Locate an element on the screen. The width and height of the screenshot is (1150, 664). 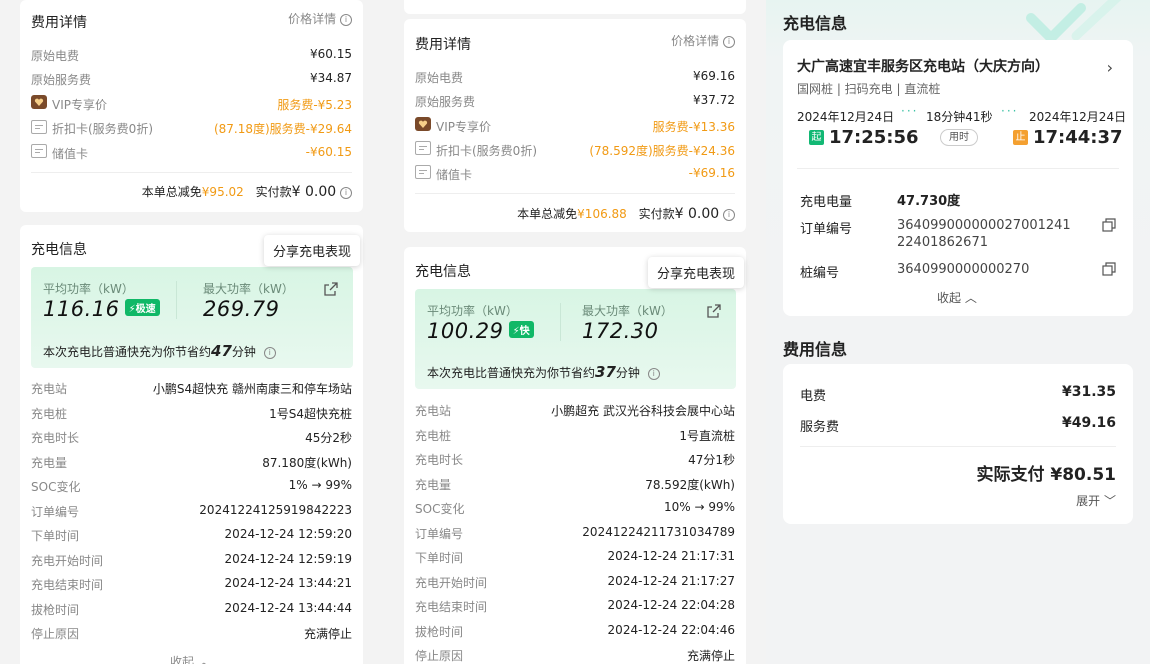
total-discount-value: ¥106.88 is located at coordinates (602, 214).